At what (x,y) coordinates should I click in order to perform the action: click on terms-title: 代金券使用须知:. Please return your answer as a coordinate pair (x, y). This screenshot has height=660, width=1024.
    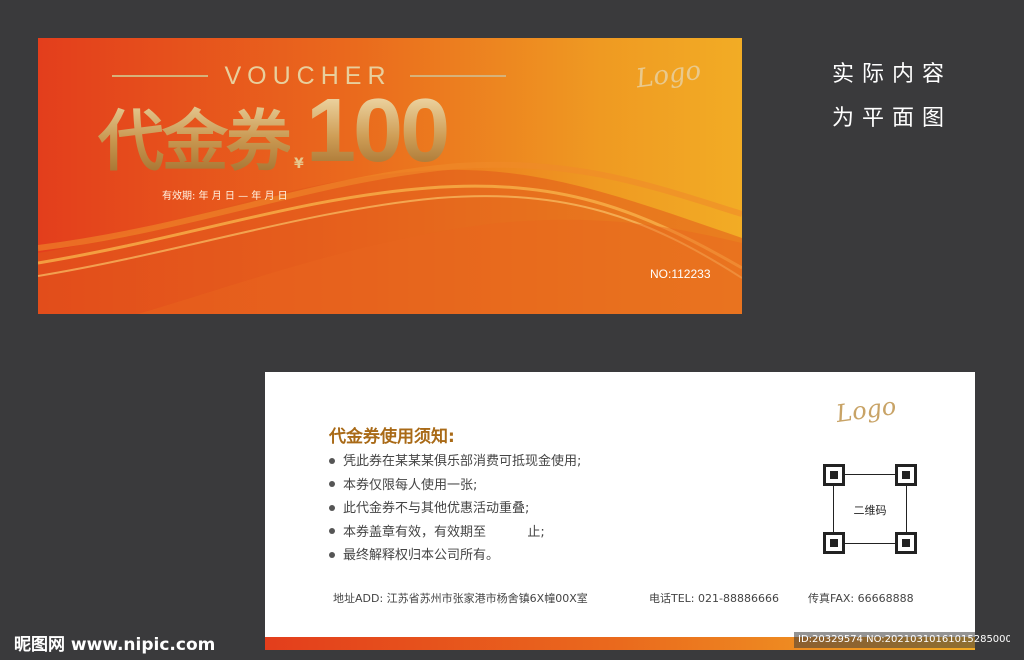
    Looking at the image, I should click on (392, 437).